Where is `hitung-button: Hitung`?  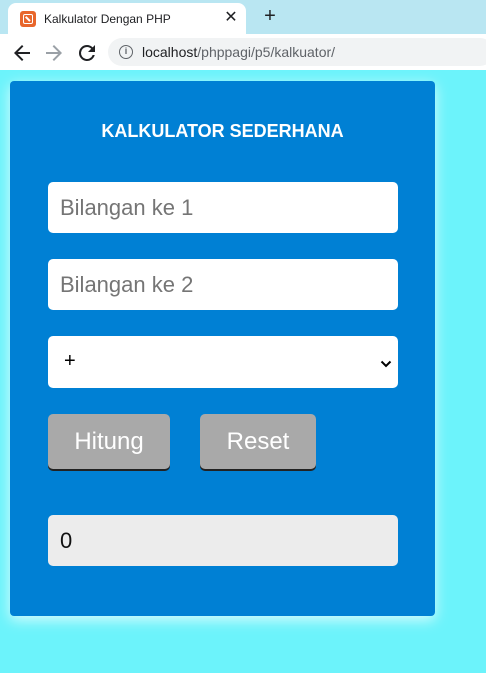
hitung-button: Hitung is located at coordinates (109, 441).